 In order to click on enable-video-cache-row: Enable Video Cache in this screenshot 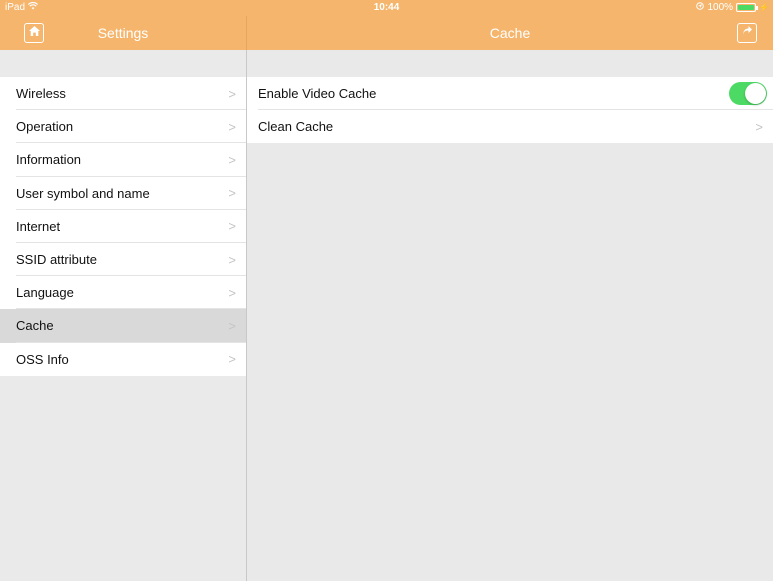, I will do `click(510, 93)`.